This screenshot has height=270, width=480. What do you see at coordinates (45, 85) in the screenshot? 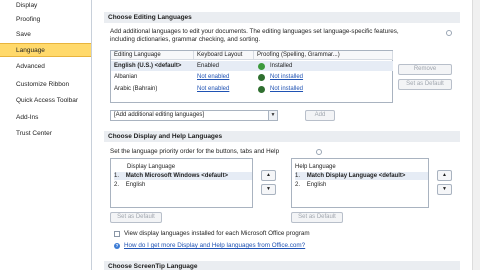
I see `nav-item-customize-ribbon: Customize Ribbon` at bounding box center [45, 85].